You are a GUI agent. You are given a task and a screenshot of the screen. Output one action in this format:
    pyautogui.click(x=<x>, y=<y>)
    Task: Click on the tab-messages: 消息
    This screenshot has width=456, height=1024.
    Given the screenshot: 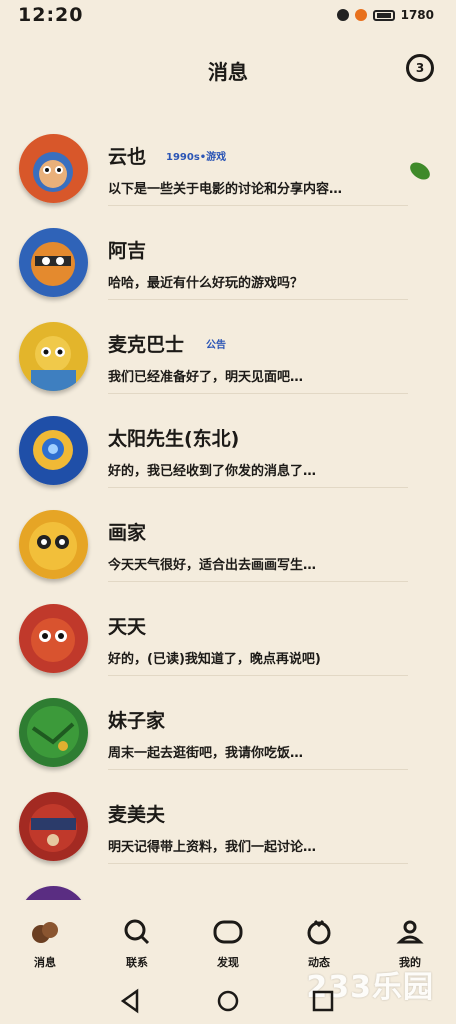 What is the action you would take?
    pyautogui.click(x=45, y=940)
    